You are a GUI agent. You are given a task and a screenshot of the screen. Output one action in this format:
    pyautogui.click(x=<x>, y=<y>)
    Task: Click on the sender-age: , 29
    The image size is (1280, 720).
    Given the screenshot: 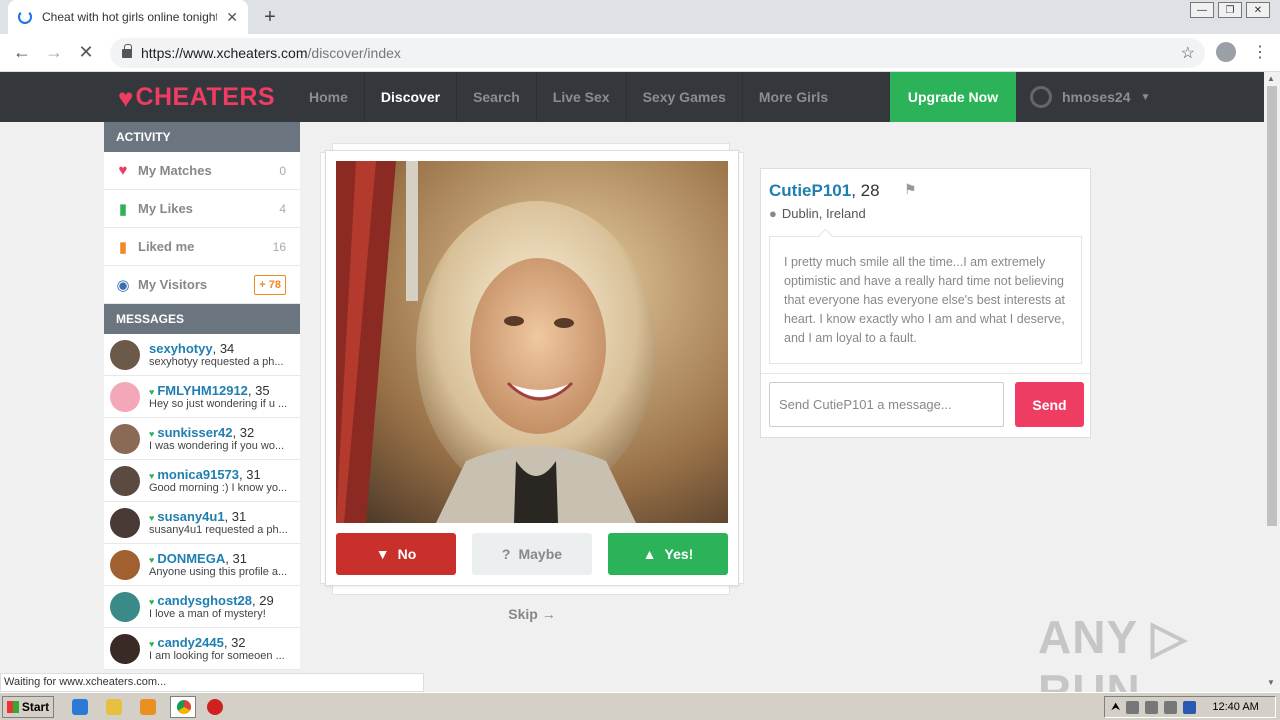 What is the action you would take?
    pyautogui.click(x=263, y=600)
    